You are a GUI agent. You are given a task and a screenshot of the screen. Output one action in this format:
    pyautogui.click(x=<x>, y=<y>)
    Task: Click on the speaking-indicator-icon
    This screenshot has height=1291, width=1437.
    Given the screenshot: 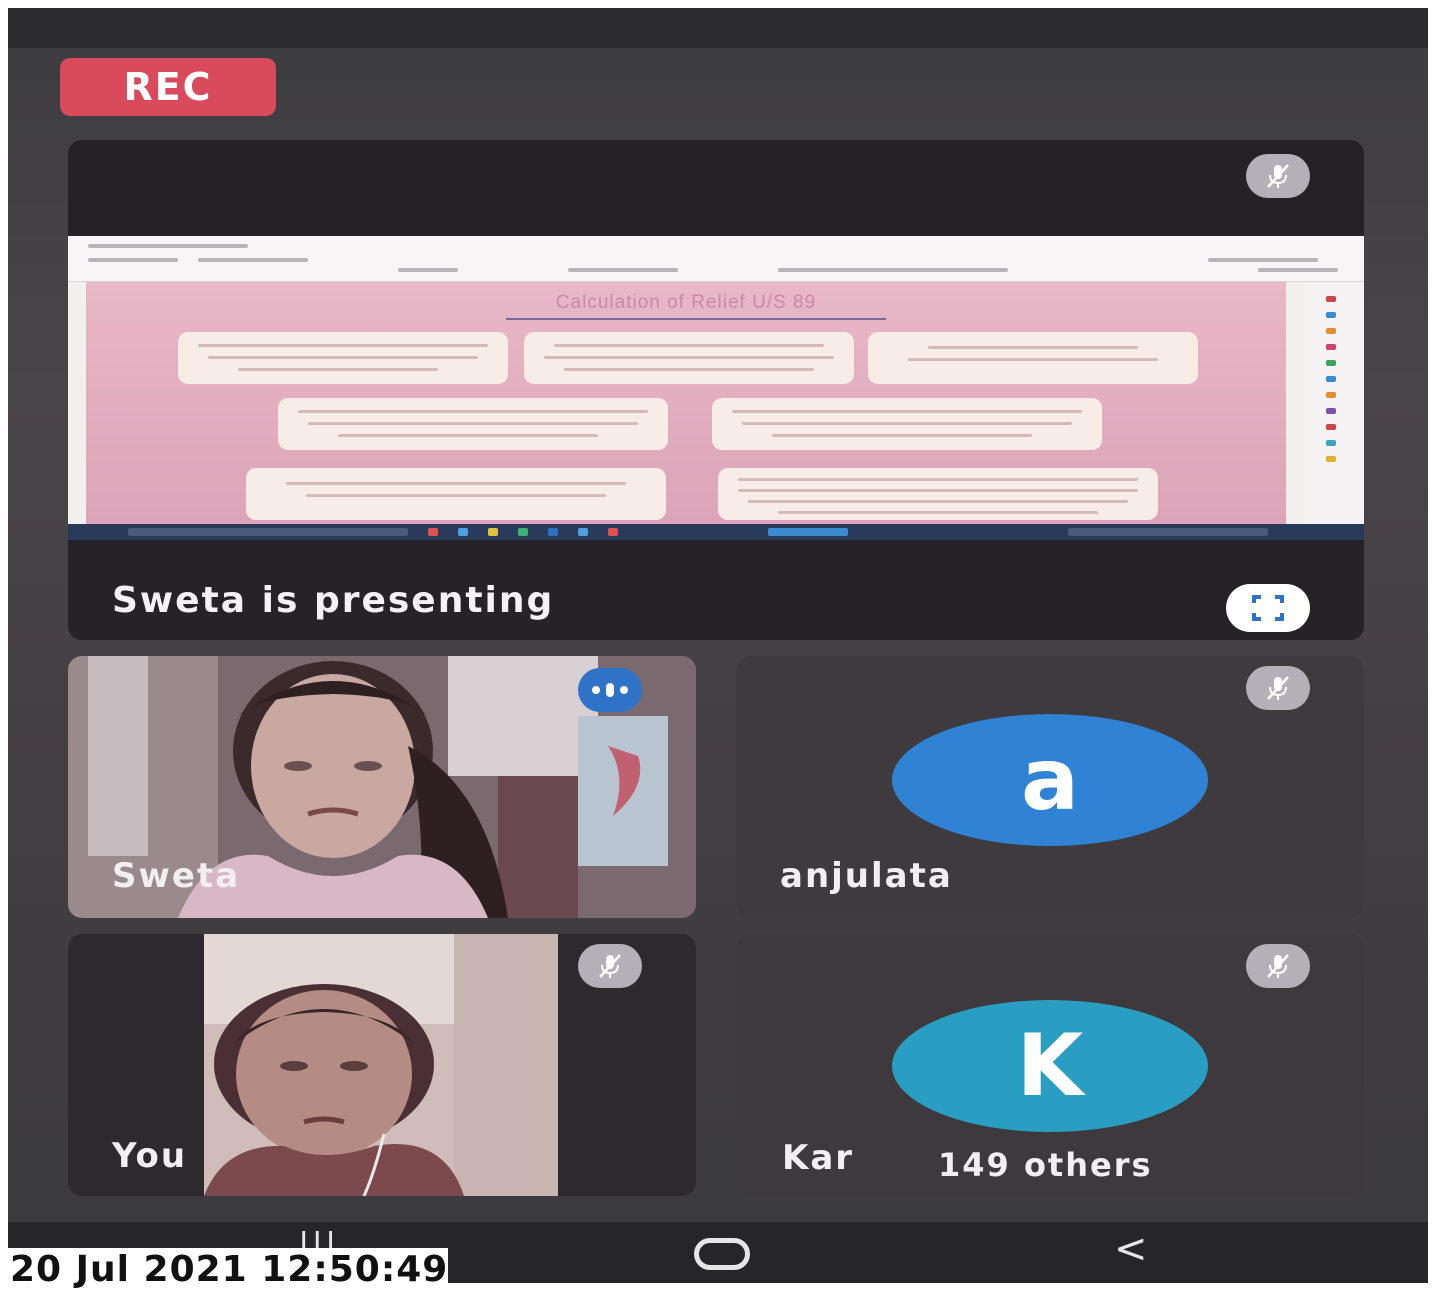 What is the action you would take?
    pyautogui.click(x=610, y=690)
    